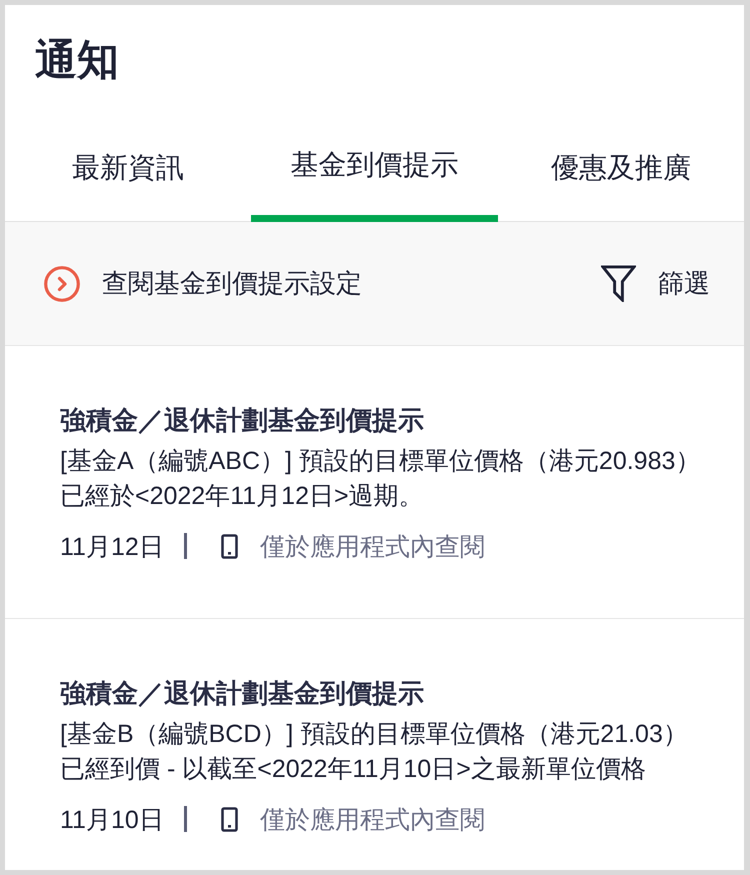 Image resolution: width=750 pixels, height=875 pixels. What do you see at coordinates (77, 60) in the screenshot?
I see `page-title: 通知` at bounding box center [77, 60].